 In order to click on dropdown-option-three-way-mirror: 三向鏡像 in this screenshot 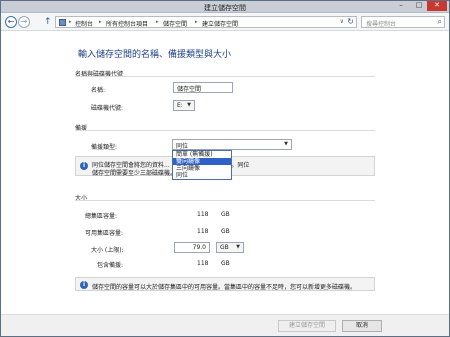, I will do `click(202, 168)`.